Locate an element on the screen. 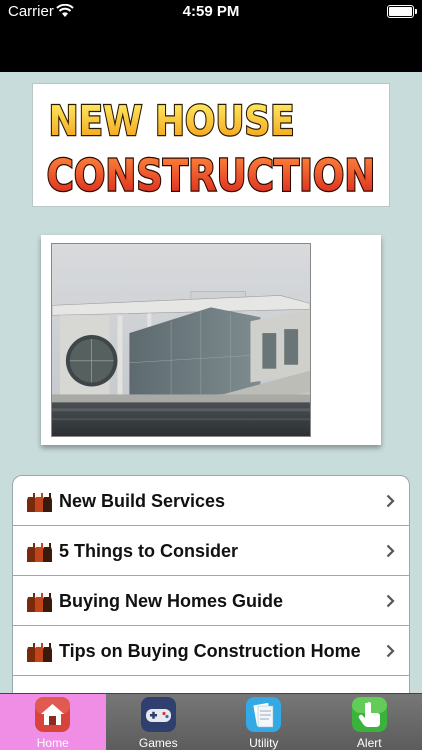 The height and width of the screenshot is (750, 422). clock: 4:59 PM is located at coordinates (211, 11).